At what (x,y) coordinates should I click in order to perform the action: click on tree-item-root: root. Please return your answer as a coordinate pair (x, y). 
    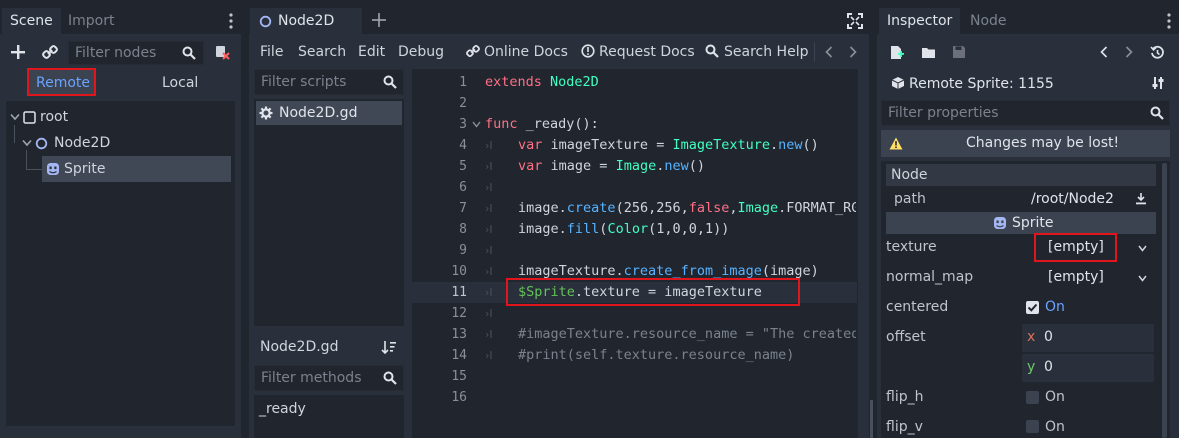
    Looking at the image, I should click on (54, 117).